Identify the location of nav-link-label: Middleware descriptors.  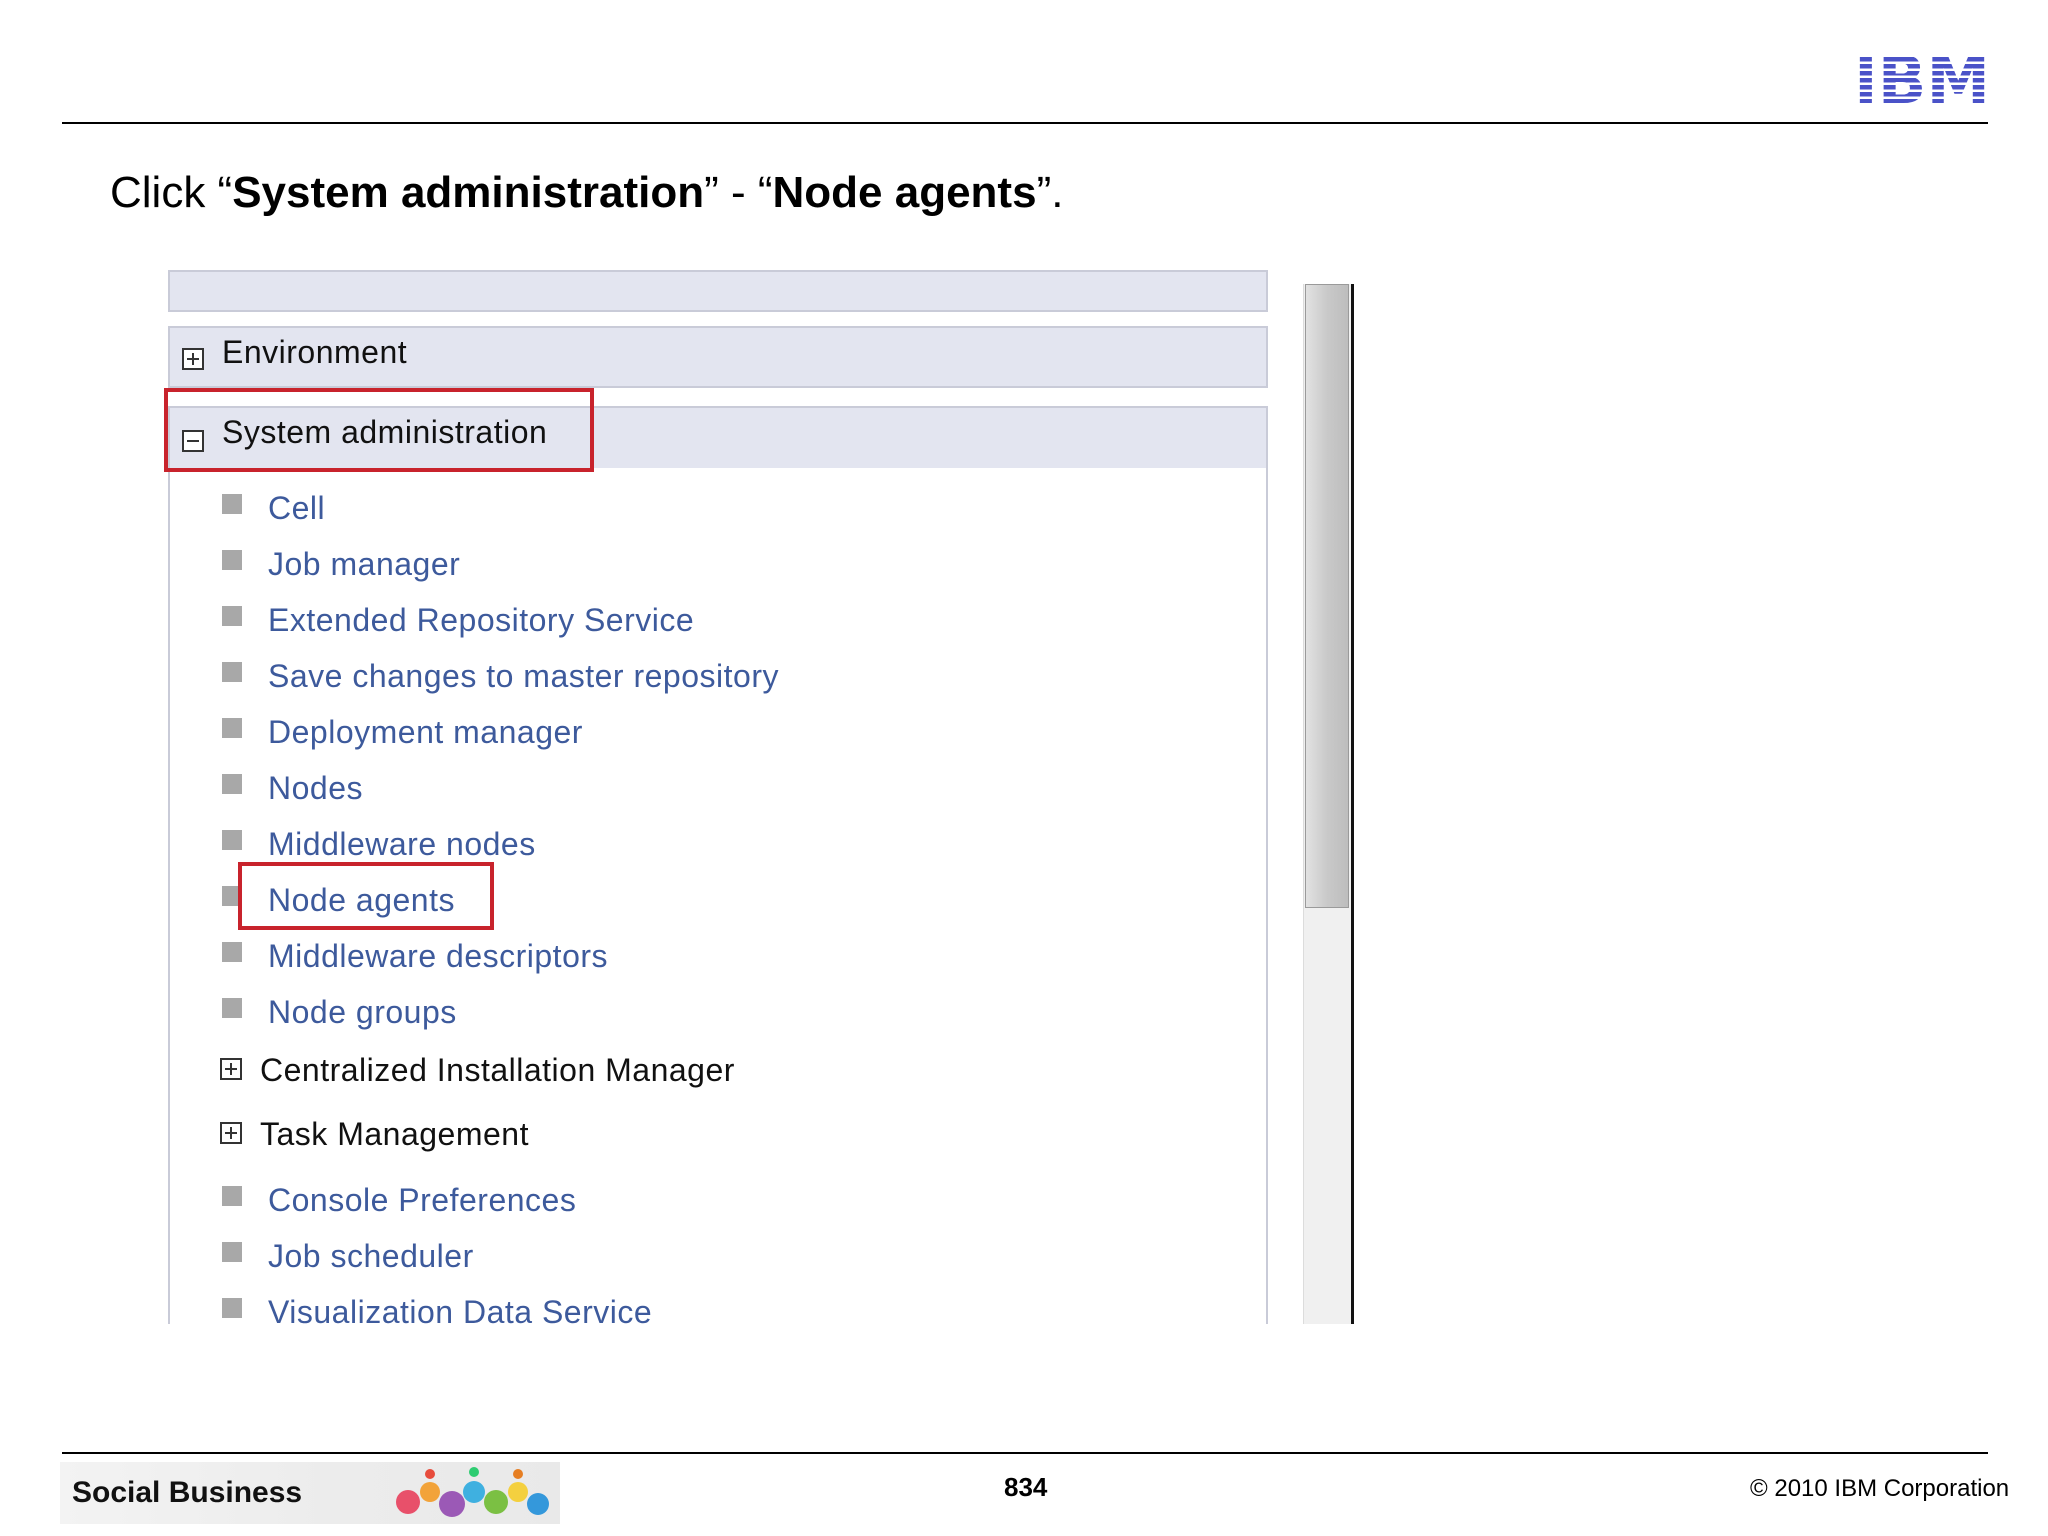
(438, 956).